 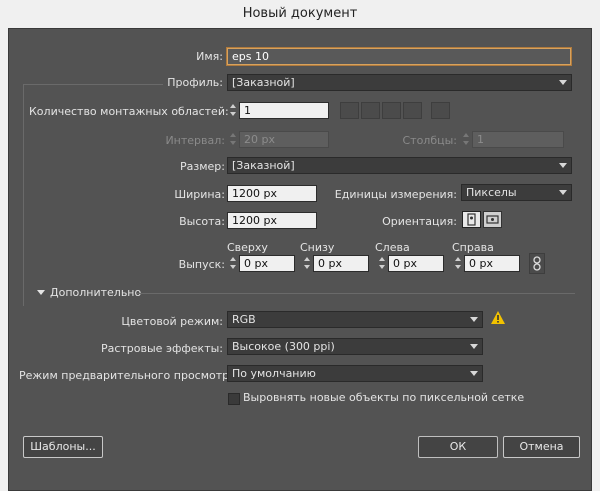 What do you see at coordinates (233, 110) in the screenshot?
I see `artboards-stepper` at bounding box center [233, 110].